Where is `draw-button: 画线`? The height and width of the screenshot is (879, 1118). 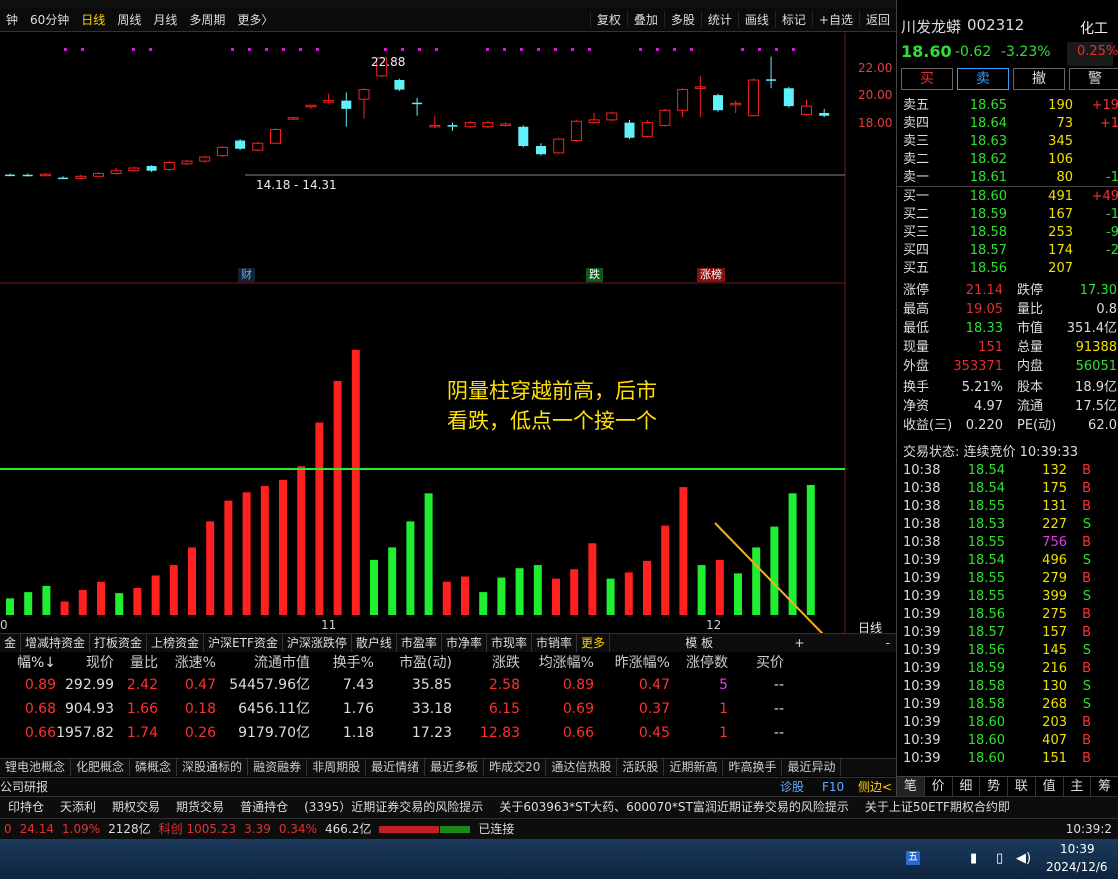
draw-button: 画线 is located at coordinates (756, 19).